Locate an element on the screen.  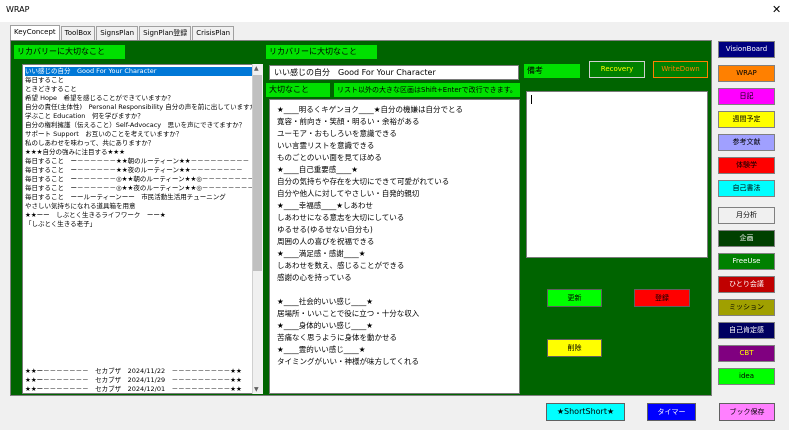
content-line: ★____自己重要感____★ is located at coordinates (317, 169).